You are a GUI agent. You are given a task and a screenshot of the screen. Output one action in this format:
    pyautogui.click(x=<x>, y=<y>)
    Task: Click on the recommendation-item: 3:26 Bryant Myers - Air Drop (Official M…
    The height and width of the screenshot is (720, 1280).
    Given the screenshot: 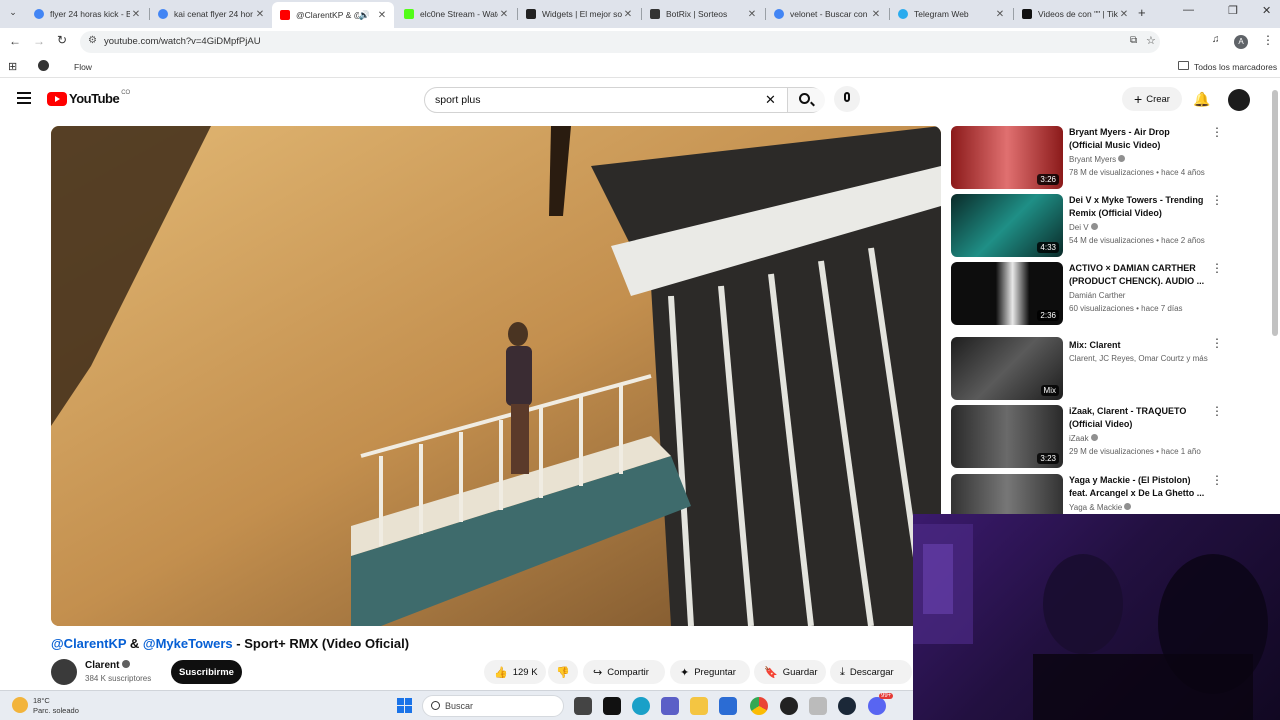 What is the action you would take?
    pyautogui.click(x=1087, y=158)
    